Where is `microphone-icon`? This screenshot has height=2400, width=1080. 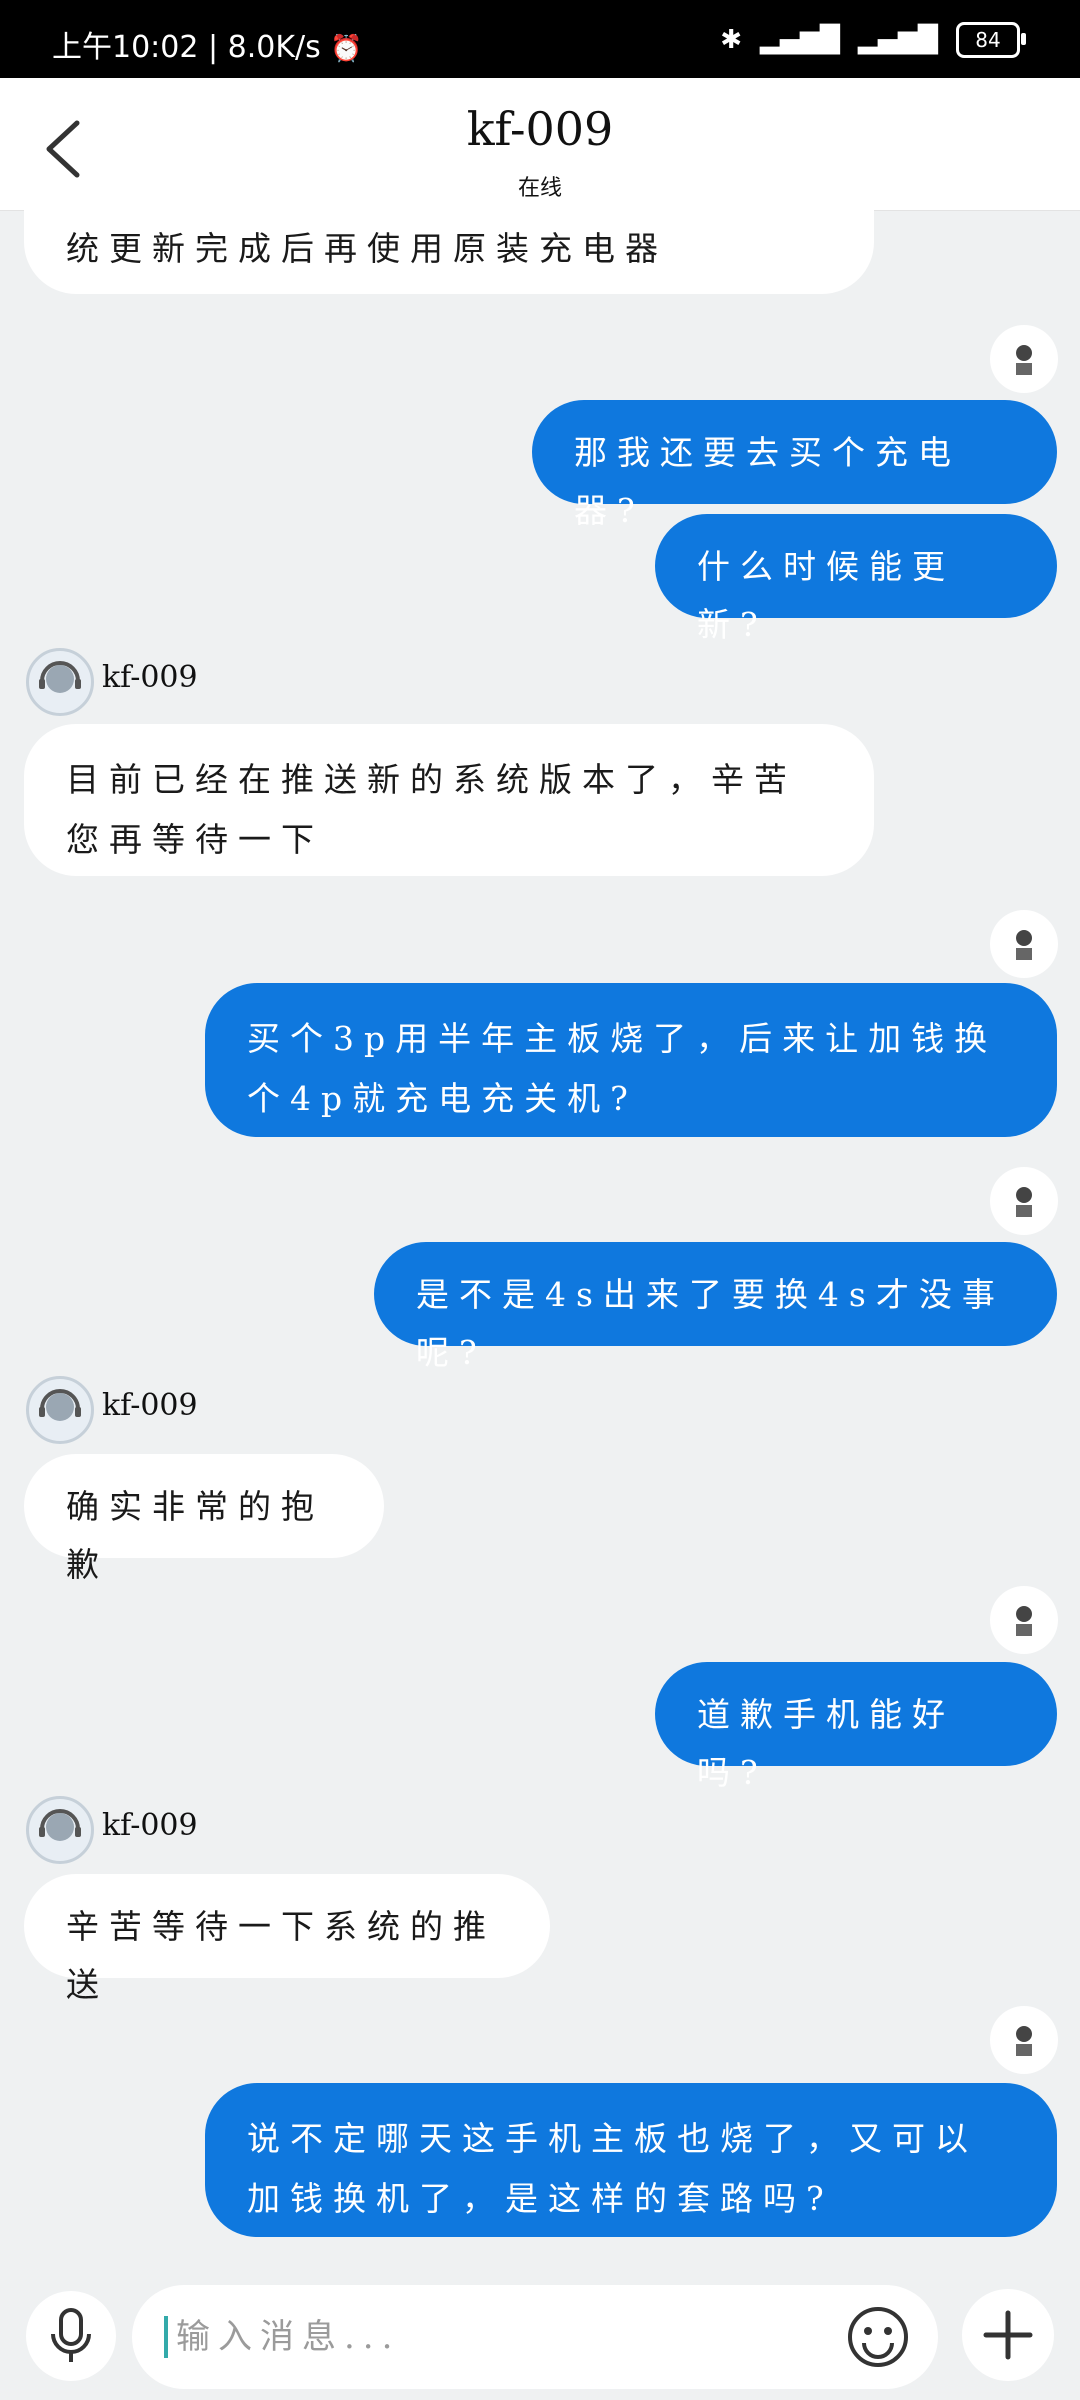
microphone-icon is located at coordinates (71, 2335).